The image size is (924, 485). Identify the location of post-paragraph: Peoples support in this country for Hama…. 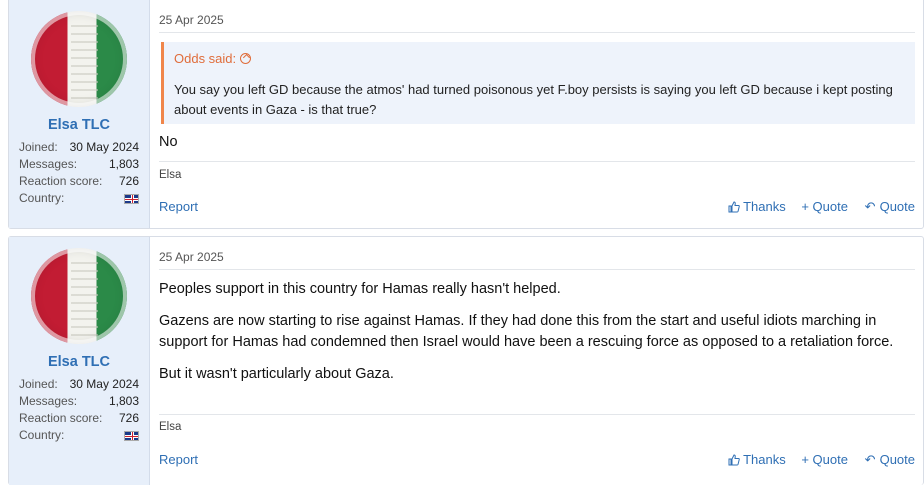
(360, 289).